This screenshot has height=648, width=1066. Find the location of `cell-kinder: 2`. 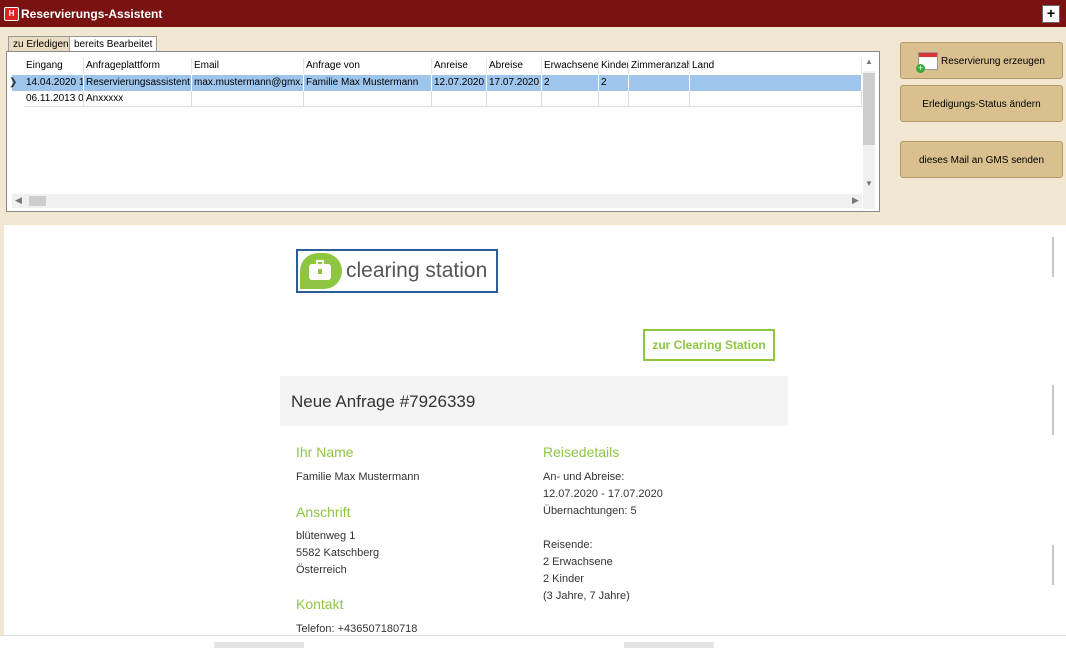

cell-kinder: 2 is located at coordinates (614, 83).